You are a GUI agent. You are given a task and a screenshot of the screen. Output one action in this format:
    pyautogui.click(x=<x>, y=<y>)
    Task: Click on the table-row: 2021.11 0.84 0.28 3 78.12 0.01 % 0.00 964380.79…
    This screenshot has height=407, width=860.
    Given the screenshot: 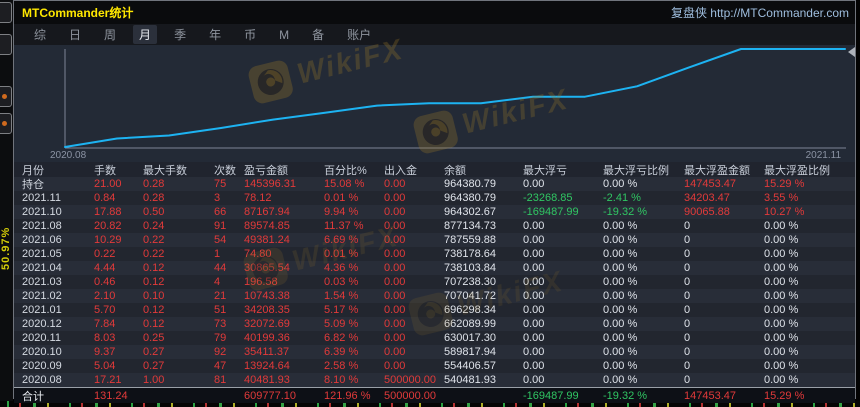 What is the action you would take?
    pyautogui.click(x=434, y=198)
    